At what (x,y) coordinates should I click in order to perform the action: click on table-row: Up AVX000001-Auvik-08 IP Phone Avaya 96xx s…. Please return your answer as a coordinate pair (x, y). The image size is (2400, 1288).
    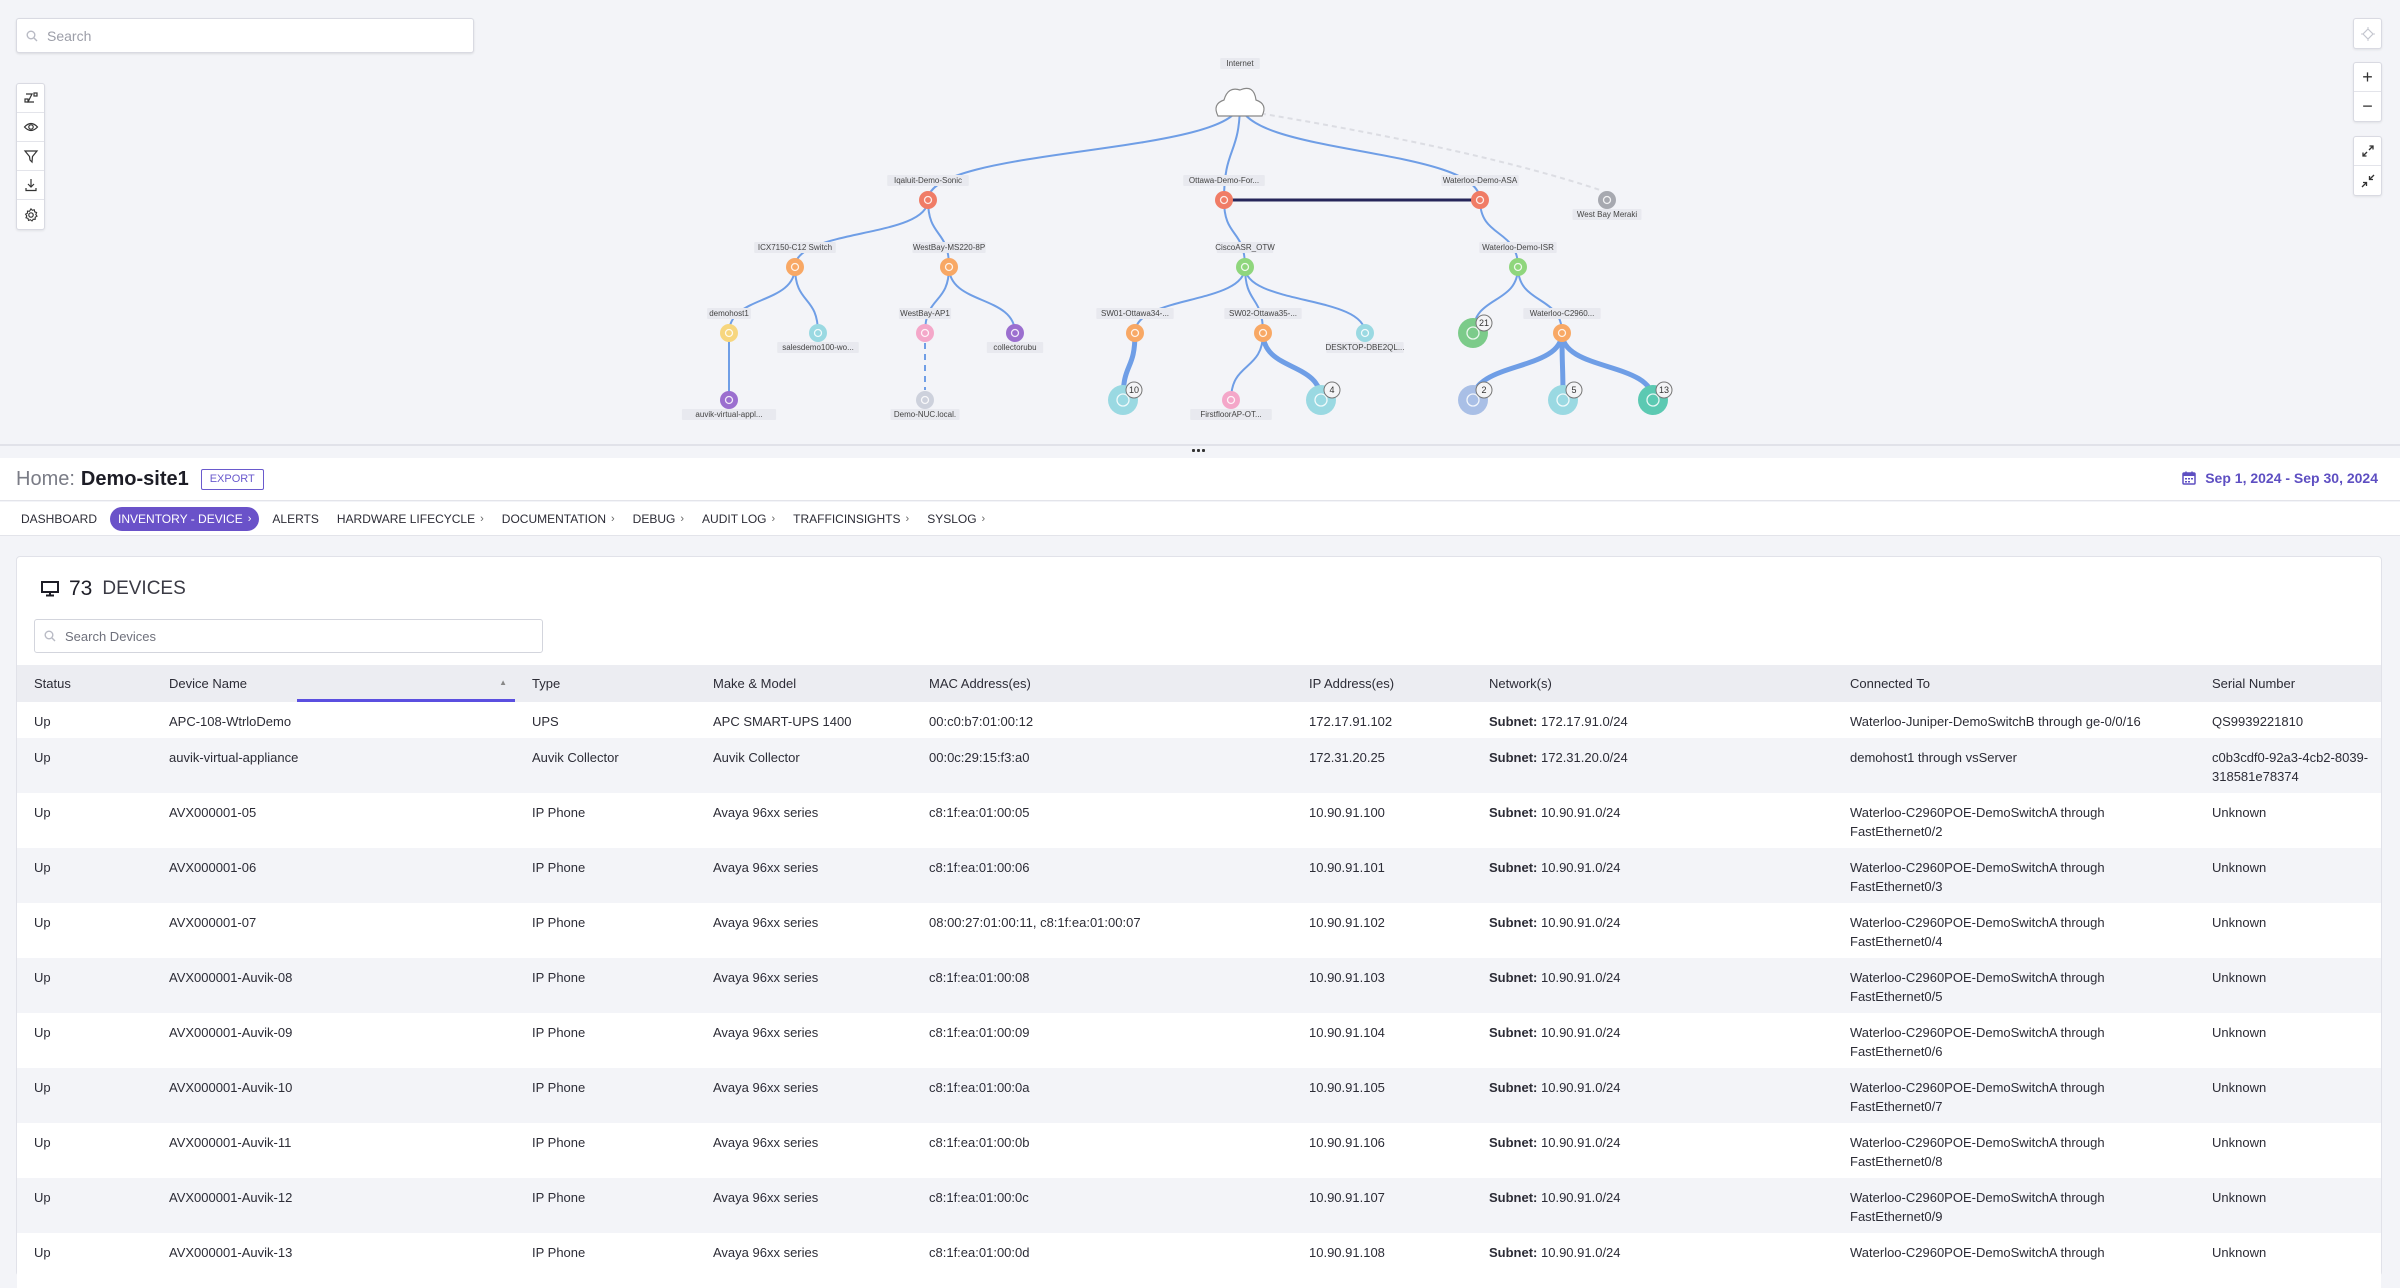
    Looking at the image, I should click on (1199, 985).